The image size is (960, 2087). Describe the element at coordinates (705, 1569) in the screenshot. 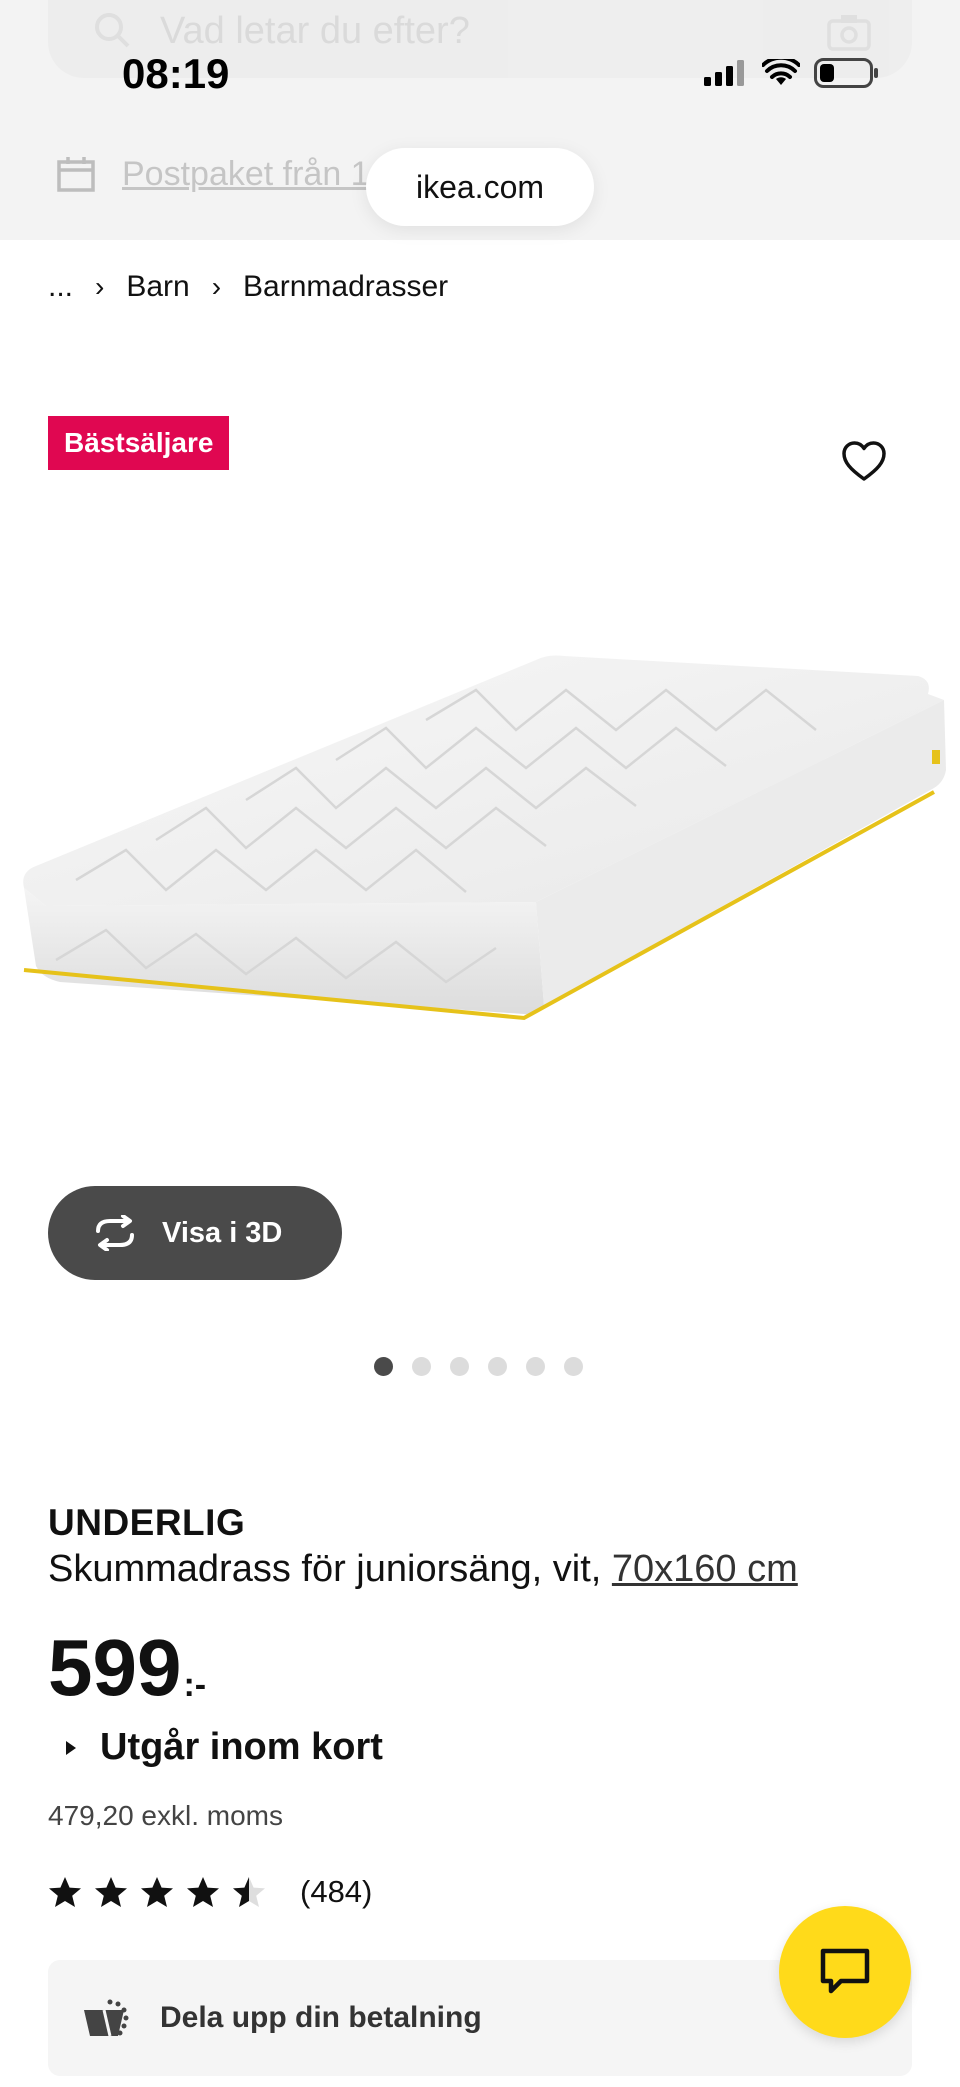

I see `size-link: 70x160 cm` at that location.